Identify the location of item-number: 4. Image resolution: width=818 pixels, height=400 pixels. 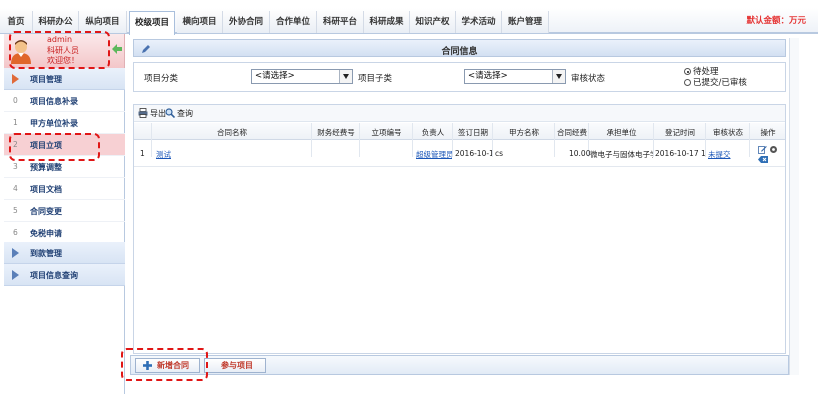
(15, 188).